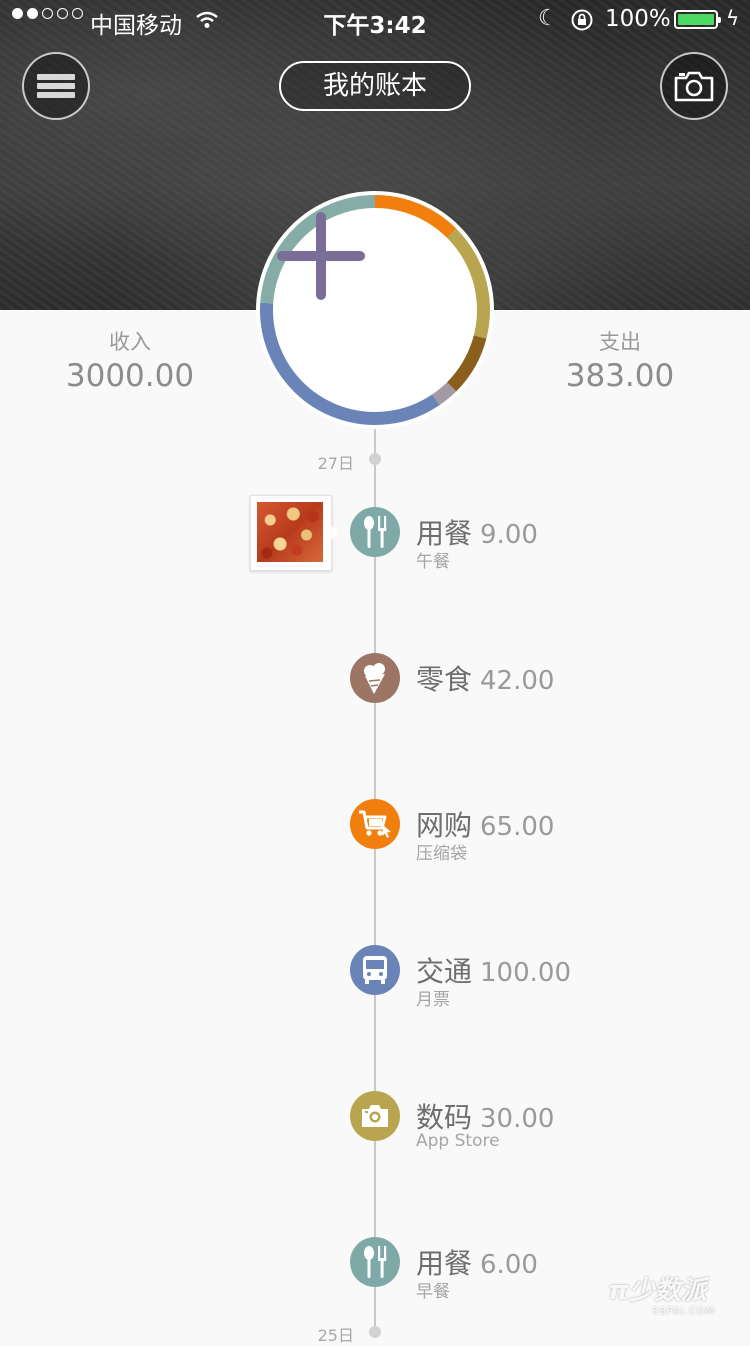  Describe the element at coordinates (375, 86) in the screenshot. I see `account-book-title-button: 我的账本` at that location.